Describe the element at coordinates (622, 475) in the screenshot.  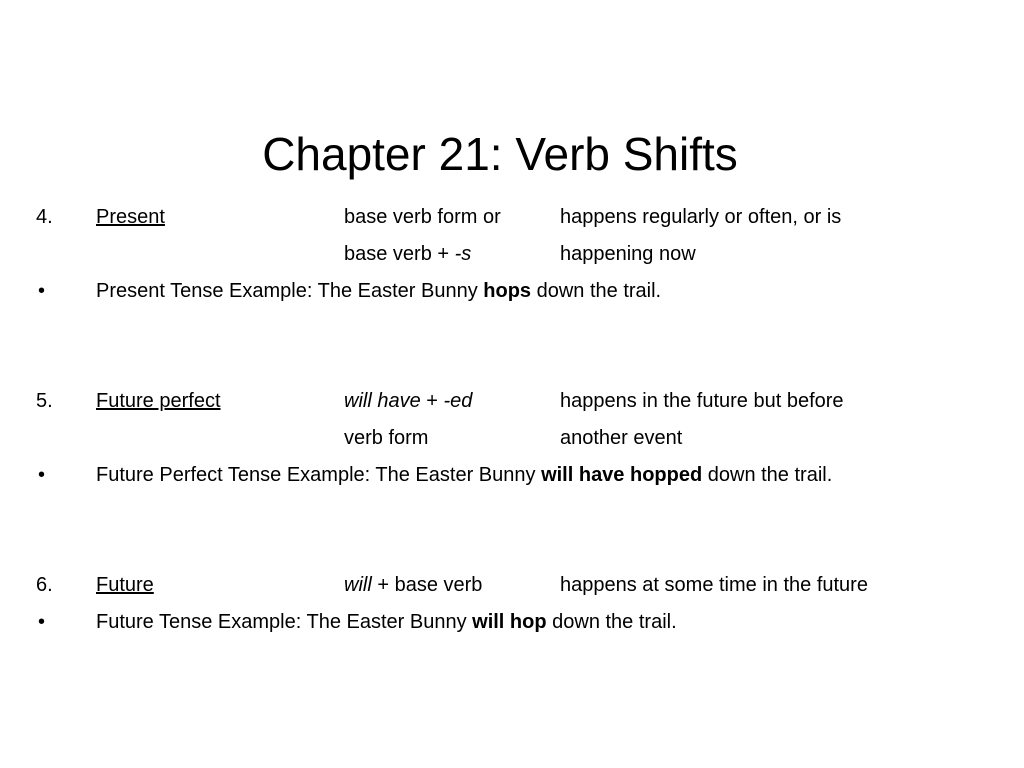
I see `example-verb: will have hopped` at that location.